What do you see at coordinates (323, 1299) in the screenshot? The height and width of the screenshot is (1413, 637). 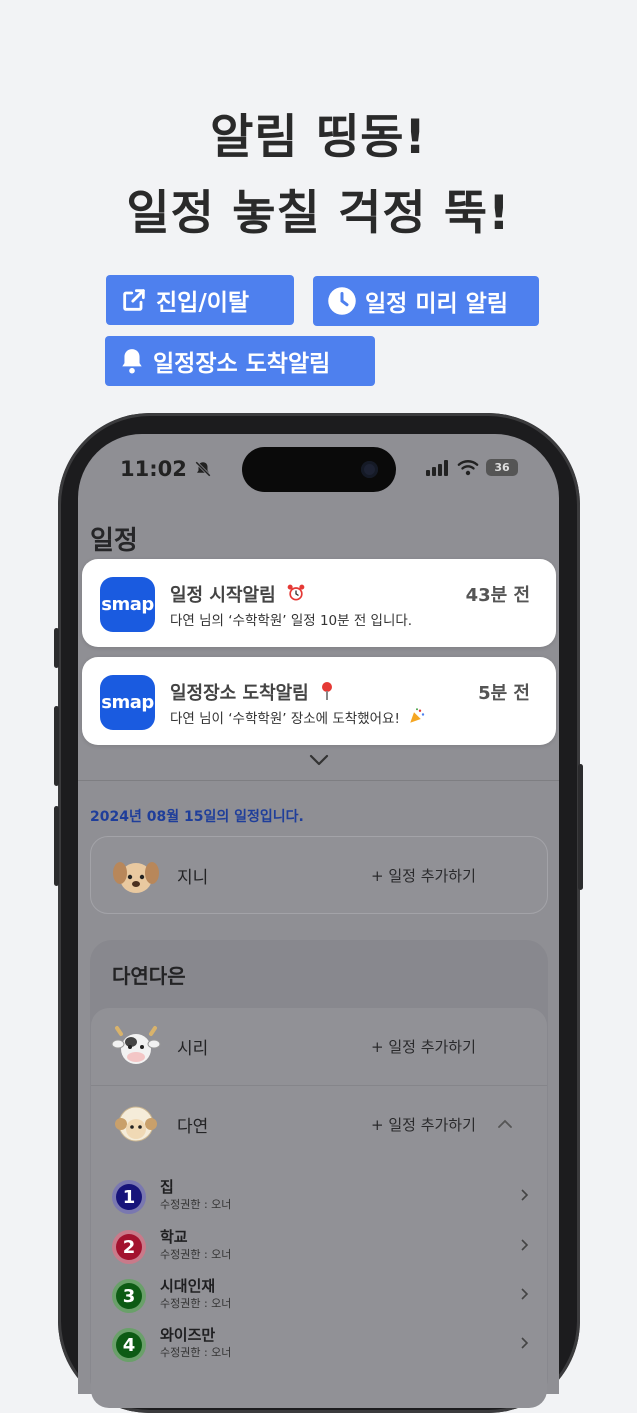 I see `place-item: 3 시대인재 수정권한 : 오너` at bounding box center [323, 1299].